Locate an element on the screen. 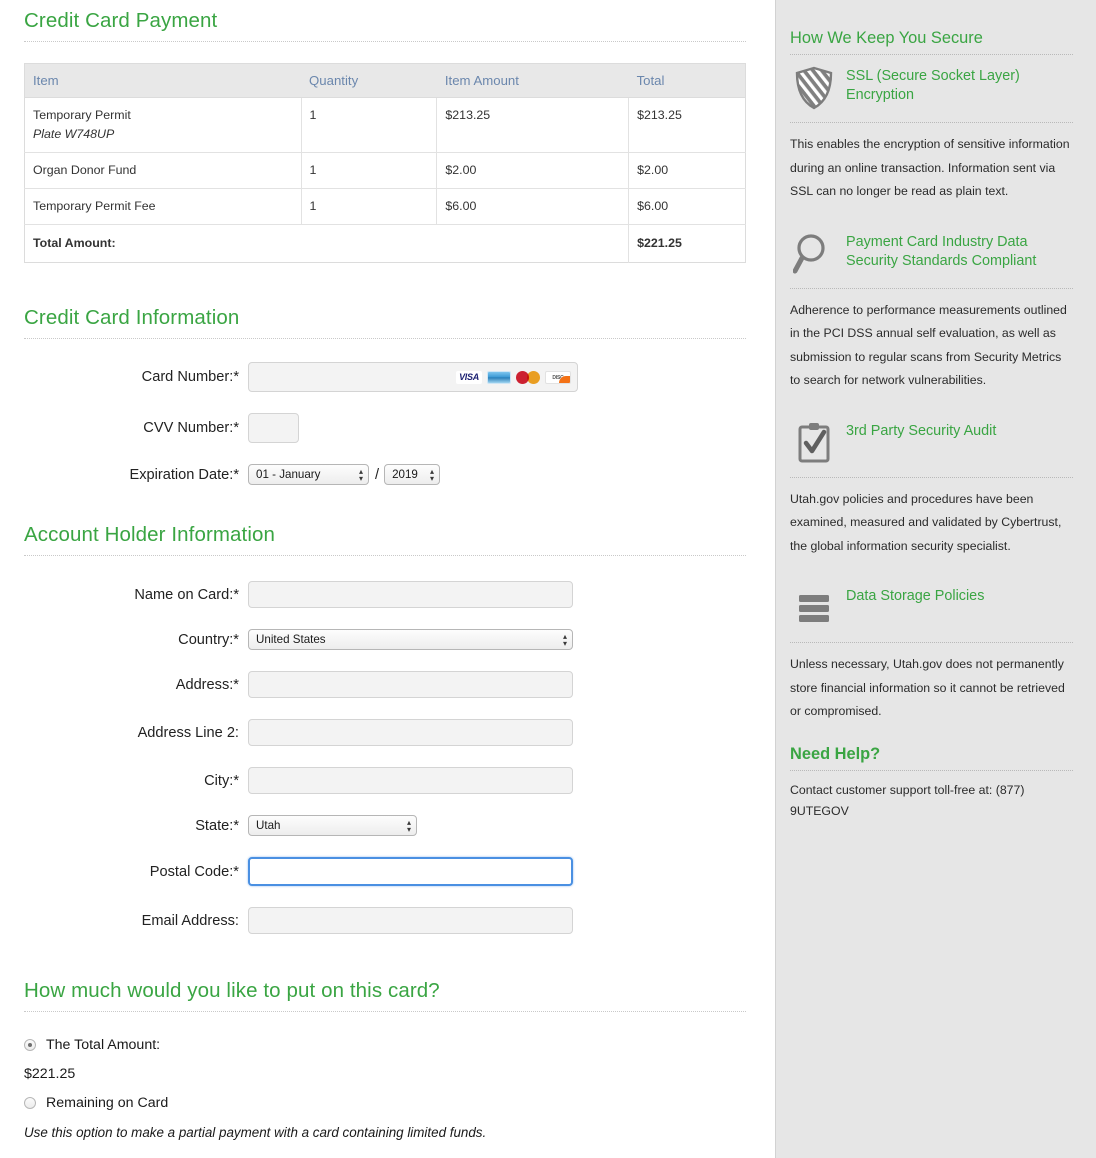 This screenshot has height=1158, width=1096. radio-total-amount is located at coordinates (30, 1045).